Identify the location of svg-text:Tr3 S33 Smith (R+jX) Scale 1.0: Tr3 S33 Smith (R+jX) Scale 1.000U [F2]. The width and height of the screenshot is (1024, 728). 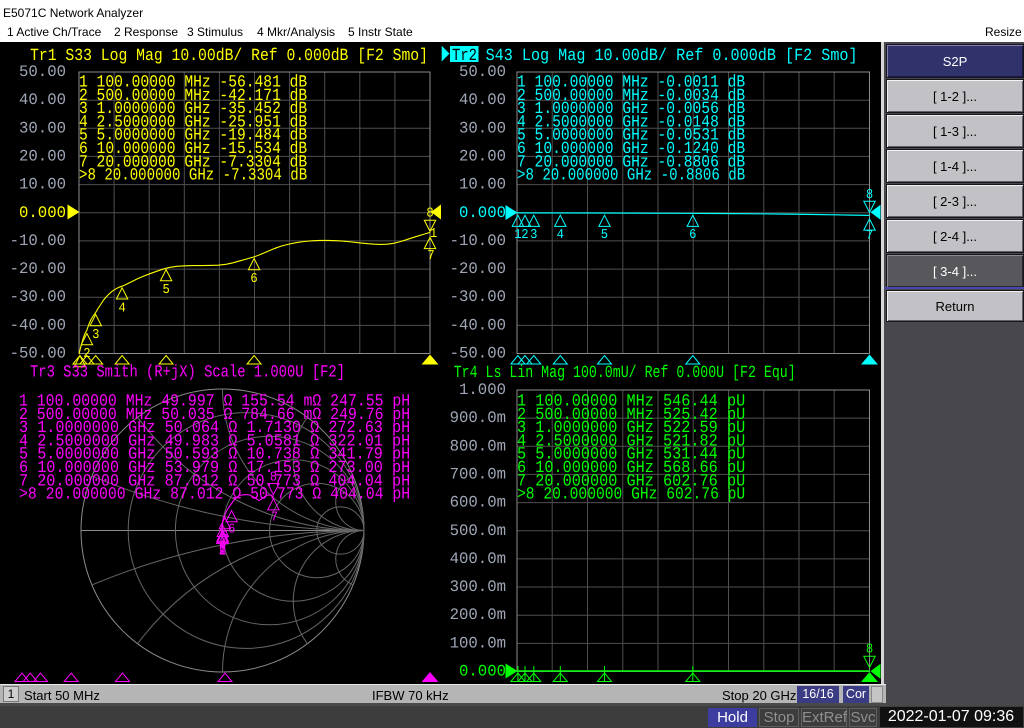
(187, 373).